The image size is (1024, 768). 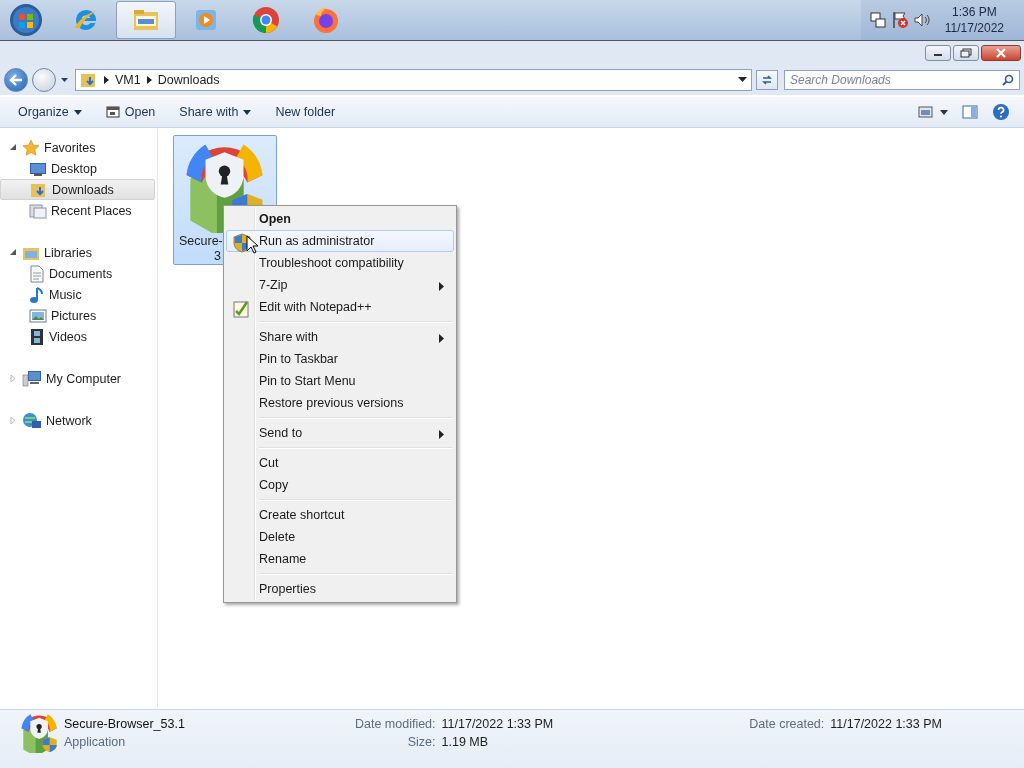 I want to click on nav-item: Pictures, so click(x=77, y=315).